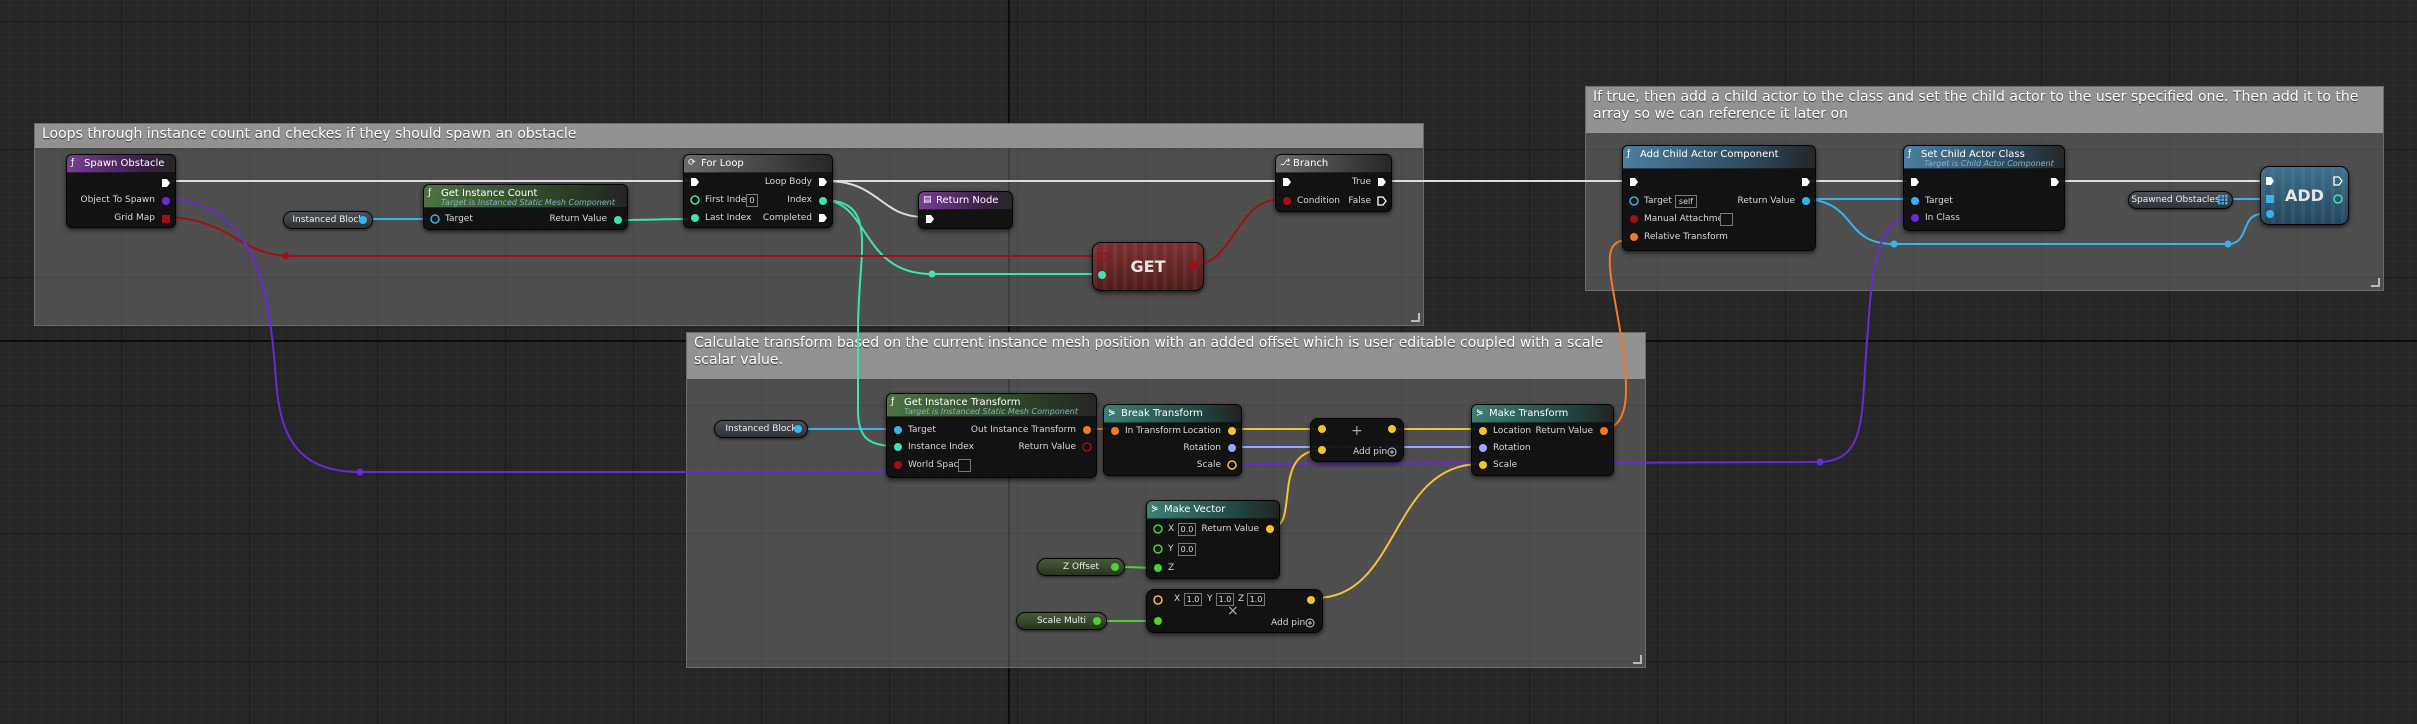 The image size is (2417, 724). What do you see at coordinates (1081, 567) in the screenshot?
I see `z-offset-variable: Z Offset` at bounding box center [1081, 567].